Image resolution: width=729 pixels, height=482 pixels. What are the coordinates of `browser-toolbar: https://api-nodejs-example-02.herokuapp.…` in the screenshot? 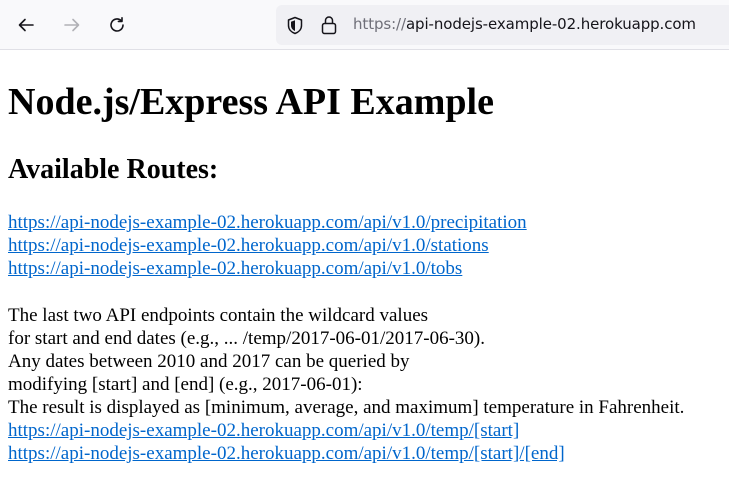 It's located at (364, 25).